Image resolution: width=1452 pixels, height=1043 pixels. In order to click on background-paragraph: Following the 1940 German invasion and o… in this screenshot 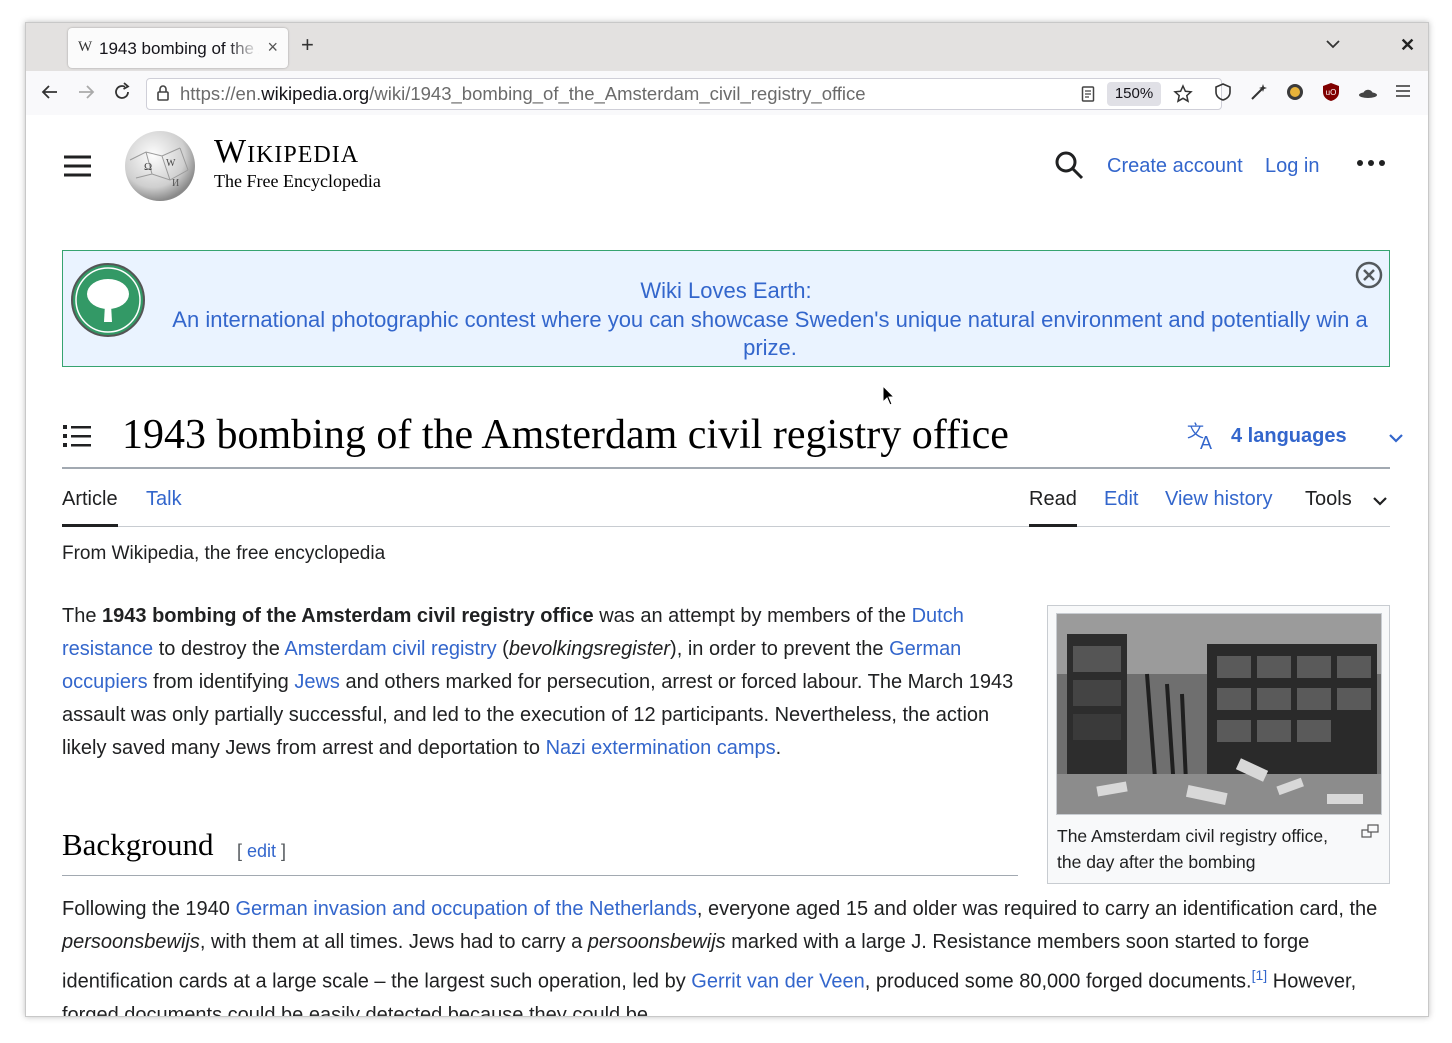, I will do `click(732, 954)`.